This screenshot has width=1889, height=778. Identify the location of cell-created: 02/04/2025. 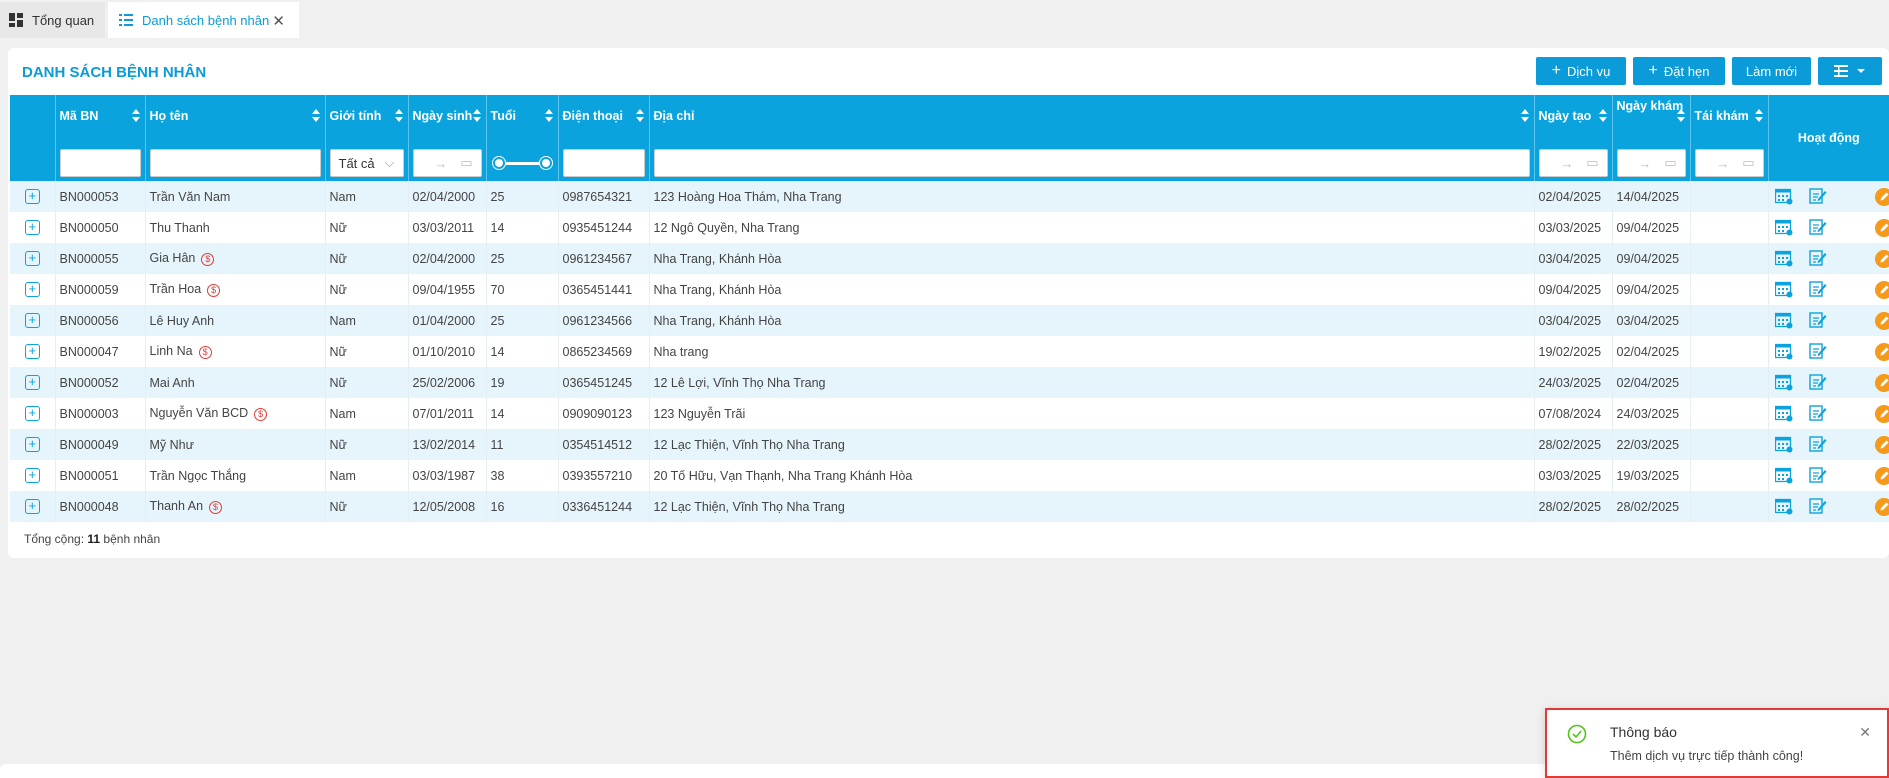
(1573, 196).